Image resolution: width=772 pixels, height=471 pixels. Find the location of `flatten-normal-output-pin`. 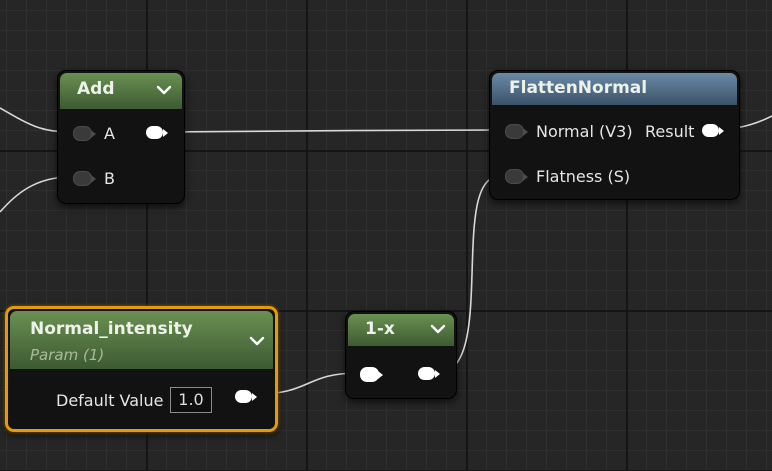

flatten-normal-output-pin is located at coordinates (713, 130).